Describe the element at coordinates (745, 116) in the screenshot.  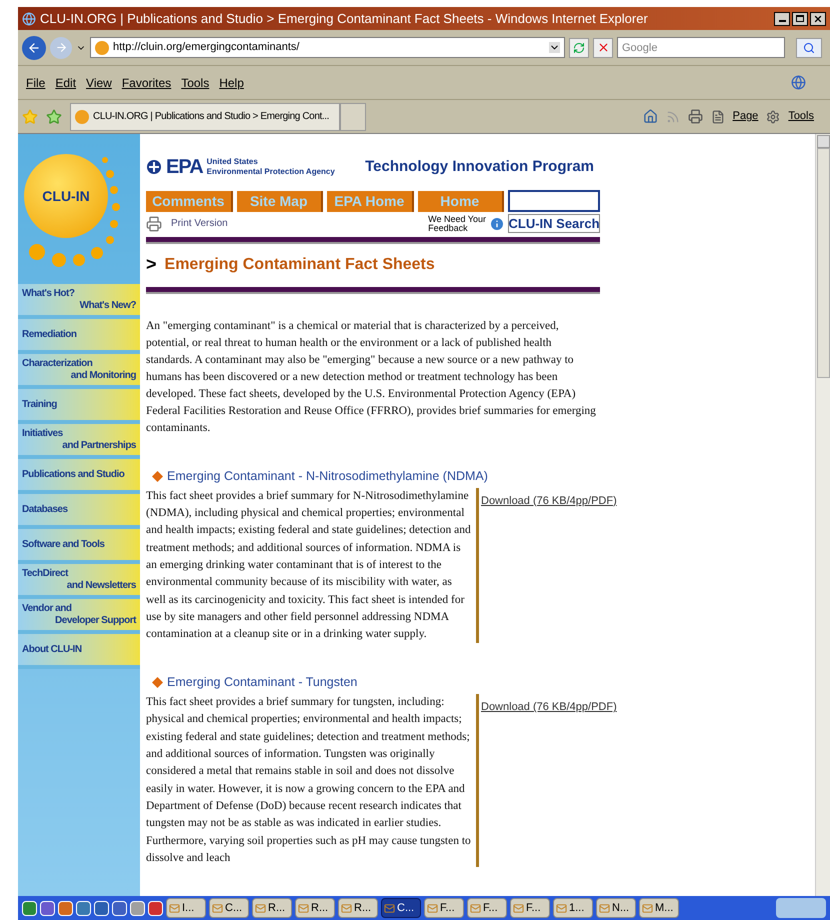
I see `page-menu: Page` at that location.